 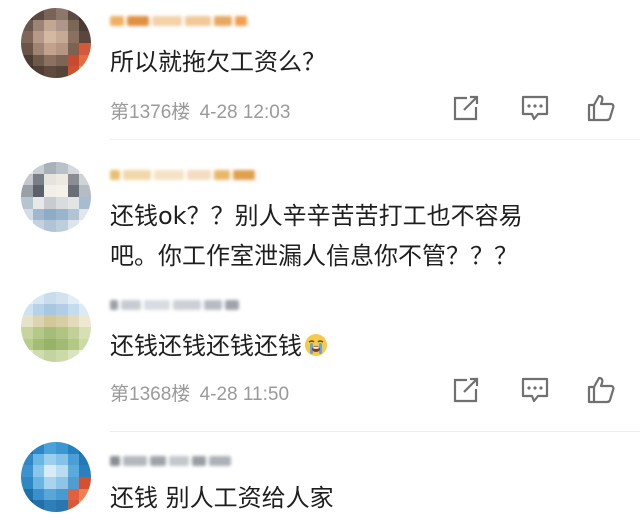 I want to click on comment-meta: 第1376楼 4-28 12:03, so click(x=200, y=110).